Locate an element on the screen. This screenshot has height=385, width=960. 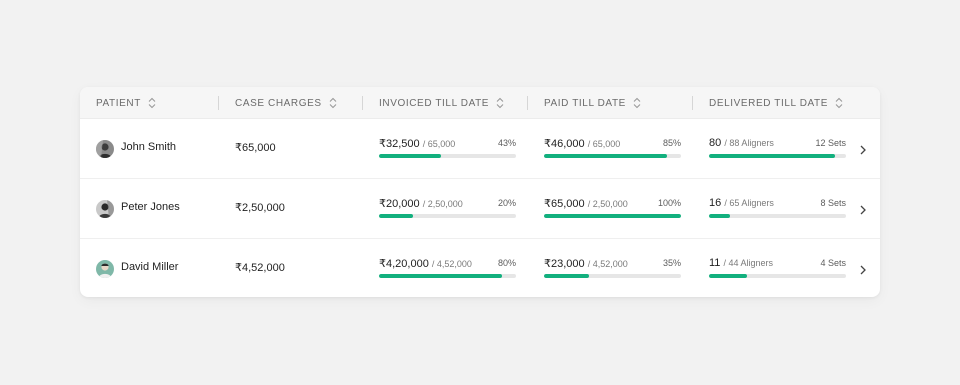
invoiced-progress: ₹32,500 / 65,000 43% is located at coordinates (447, 150).